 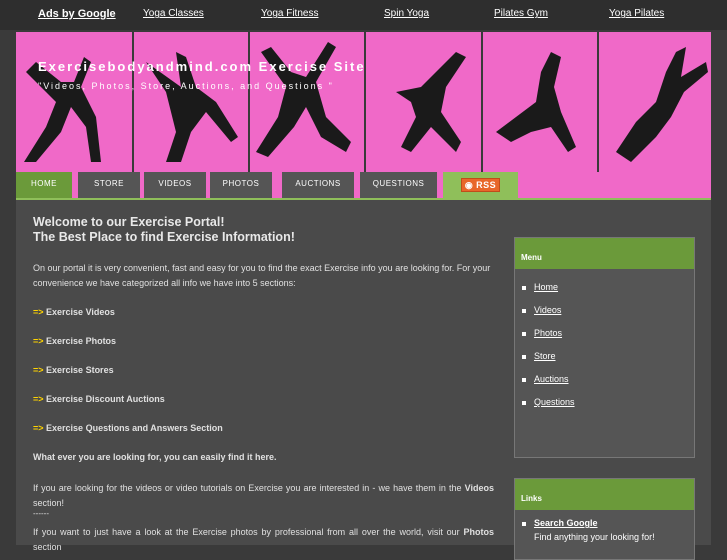 I want to click on menu-link-home: Home, so click(x=546, y=287).